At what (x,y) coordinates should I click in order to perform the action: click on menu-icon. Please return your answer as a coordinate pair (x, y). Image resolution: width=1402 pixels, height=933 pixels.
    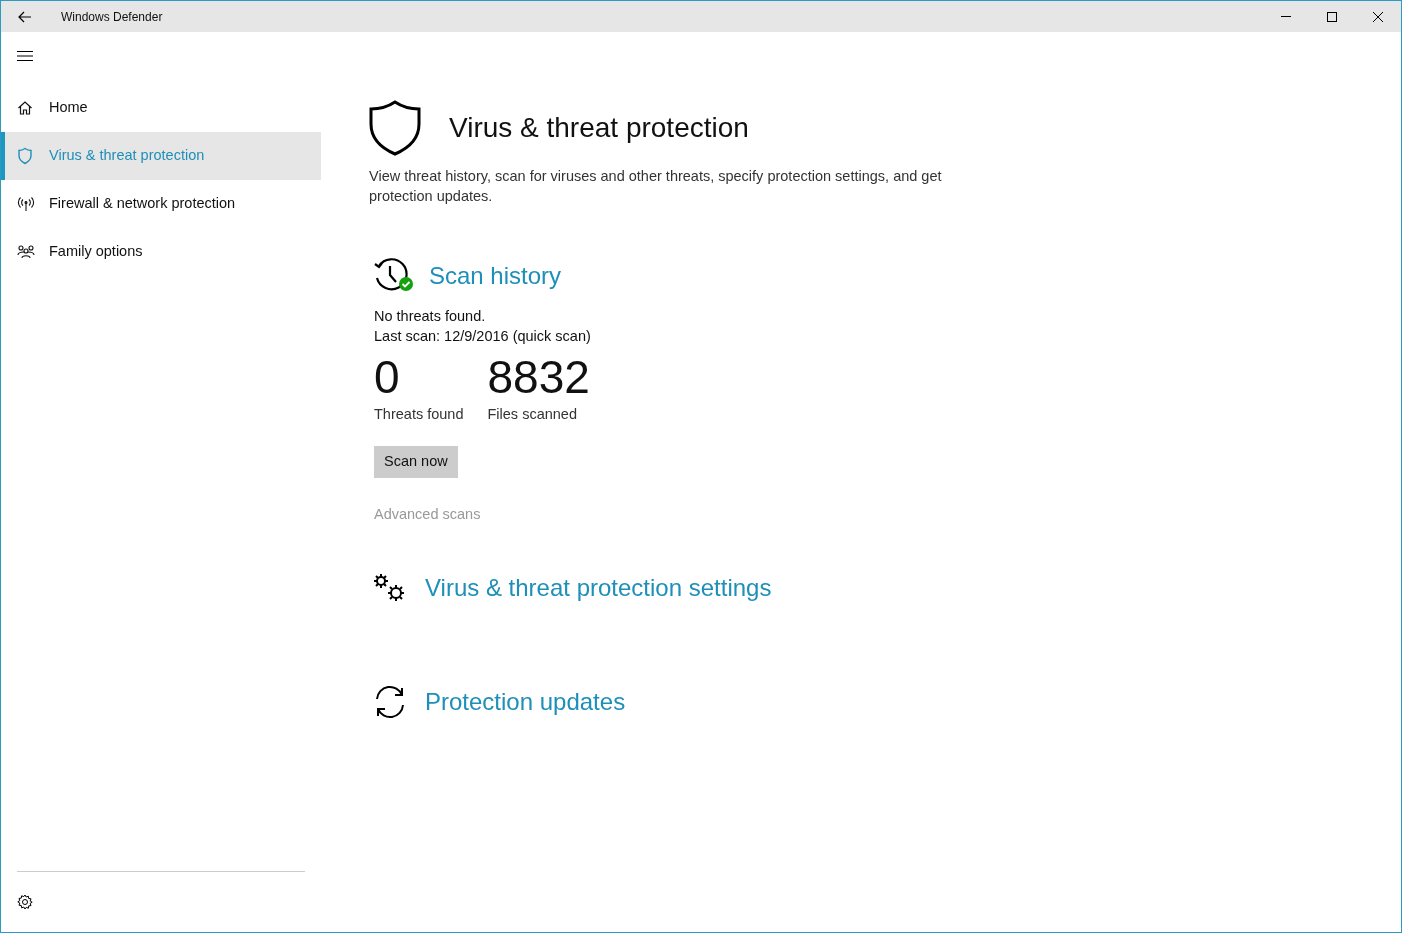
    Looking at the image, I should click on (25, 56).